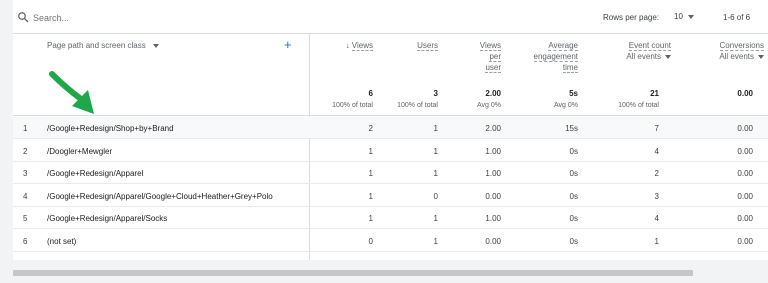 The width and height of the screenshot is (768, 283). Describe the element at coordinates (427, 46) in the screenshot. I see `column-header-label: Users` at that location.